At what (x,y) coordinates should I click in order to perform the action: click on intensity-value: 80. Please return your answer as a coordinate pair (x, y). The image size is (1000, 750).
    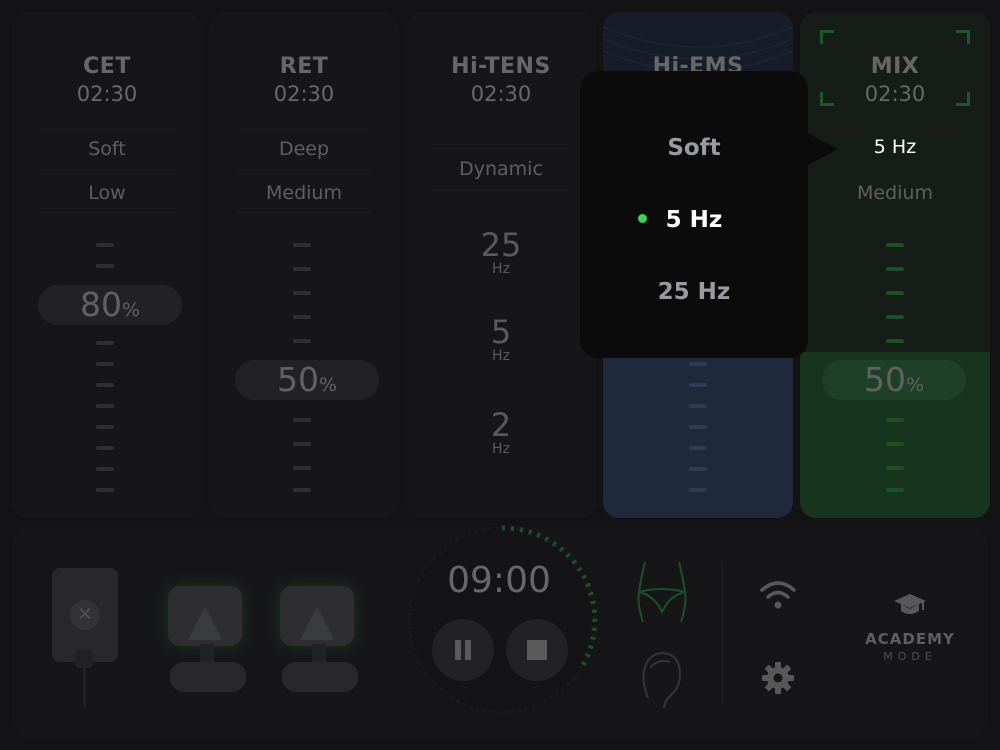
    Looking at the image, I should click on (100, 304).